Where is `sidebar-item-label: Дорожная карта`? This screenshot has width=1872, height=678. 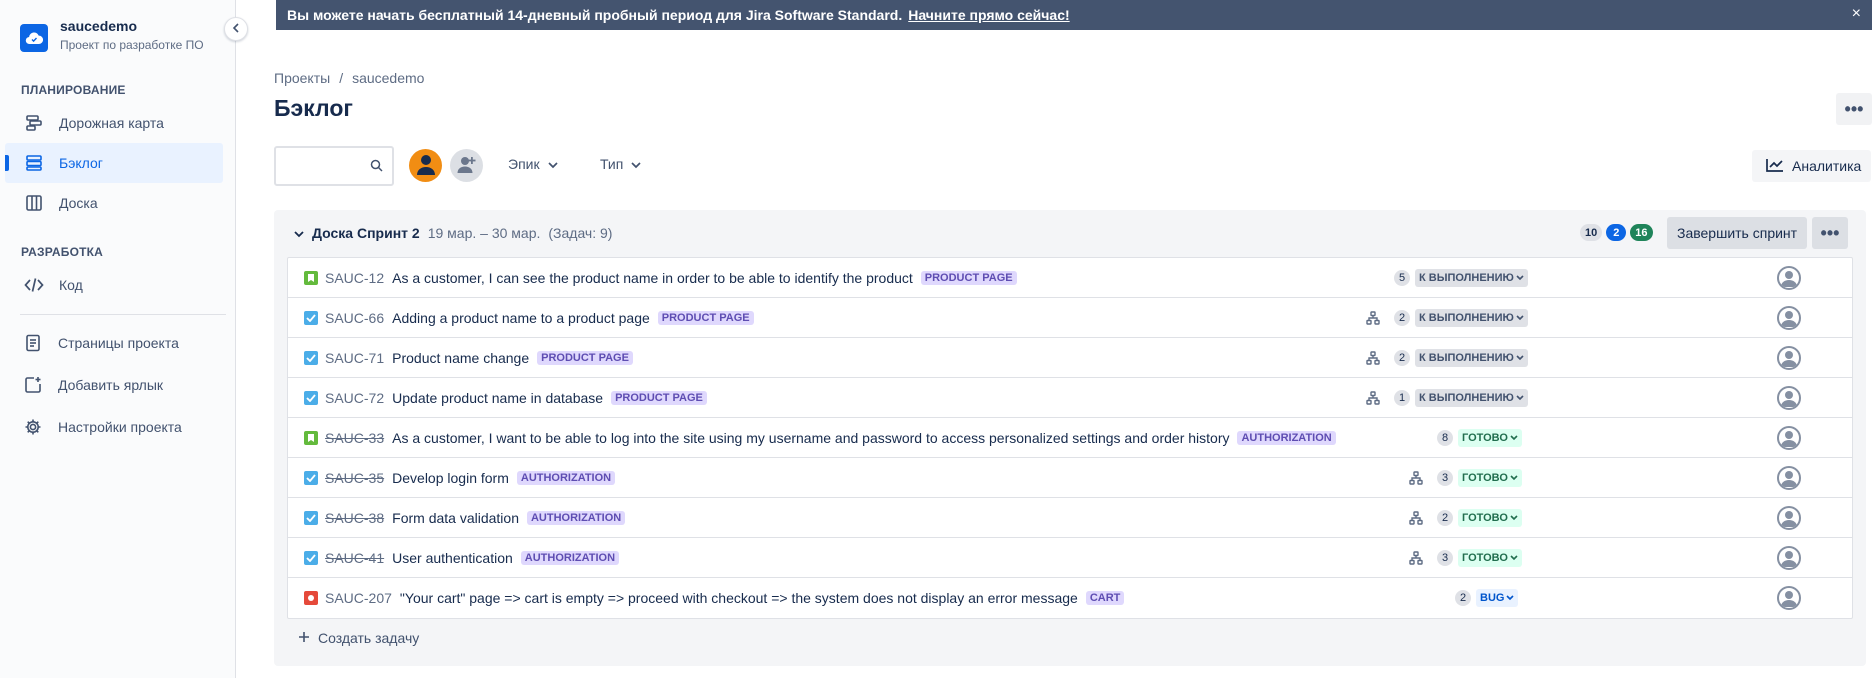 sidebar-item-label: Дорожная карта is located at coordinates (111, 123).